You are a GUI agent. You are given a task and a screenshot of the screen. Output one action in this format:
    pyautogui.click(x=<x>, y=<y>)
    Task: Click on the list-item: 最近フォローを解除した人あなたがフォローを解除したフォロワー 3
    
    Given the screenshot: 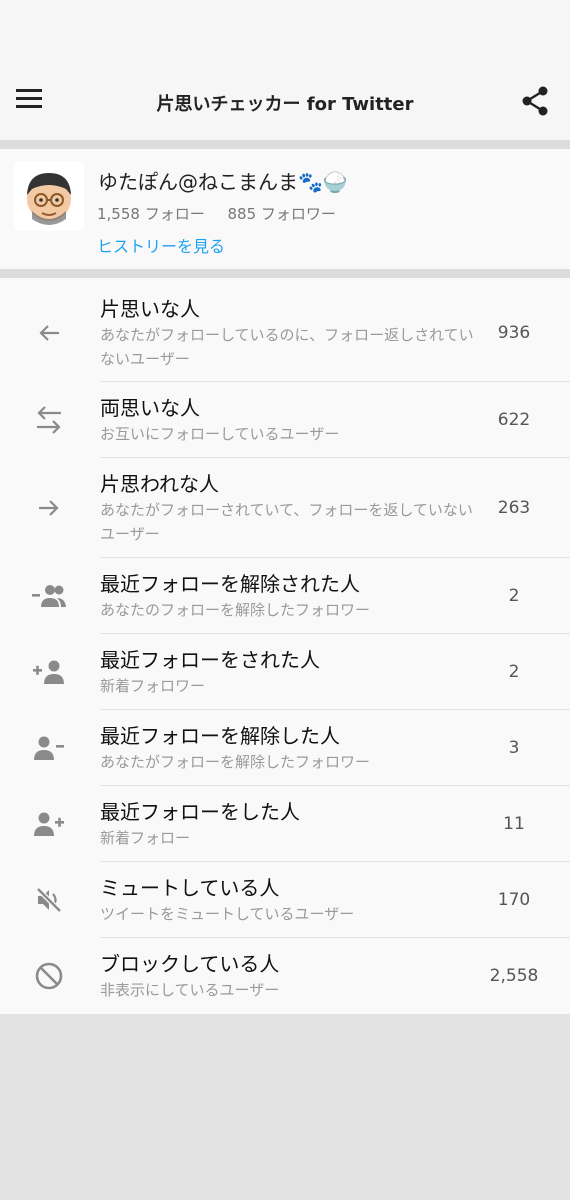 What is the action you would take?
    pyautogui.click(x=285, y=748)
    